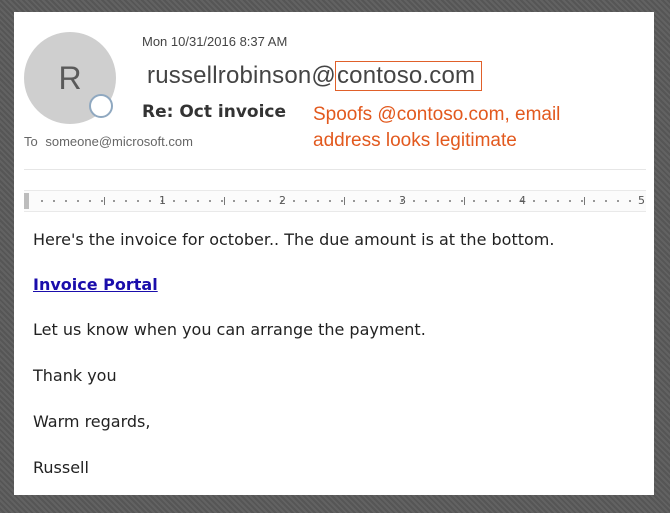  I want to click on recipient-address: someone@microsoft.com, so click(119, 141).